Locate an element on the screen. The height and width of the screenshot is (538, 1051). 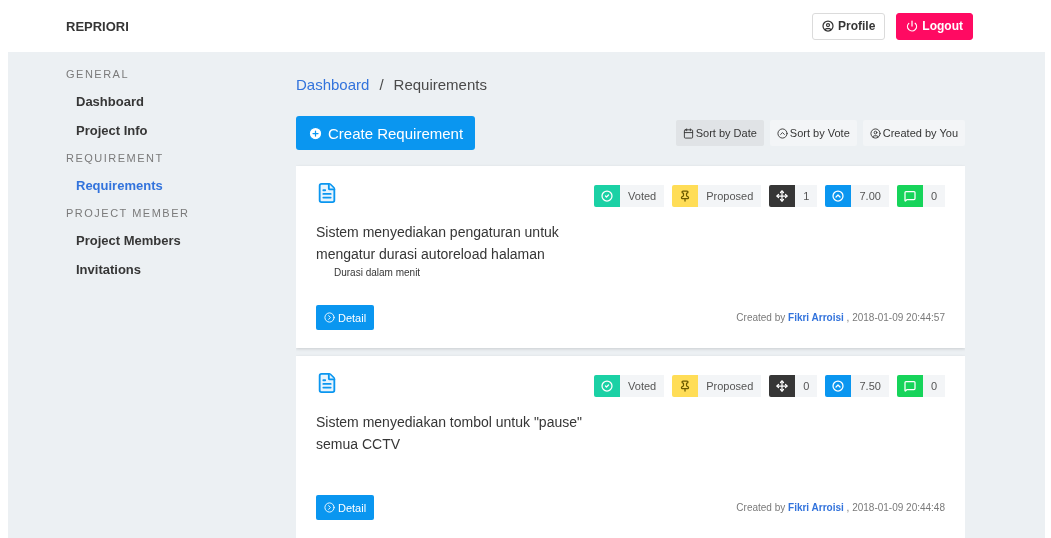
breadcrumb-link: Dashboard is located at coordinates (333, 84).